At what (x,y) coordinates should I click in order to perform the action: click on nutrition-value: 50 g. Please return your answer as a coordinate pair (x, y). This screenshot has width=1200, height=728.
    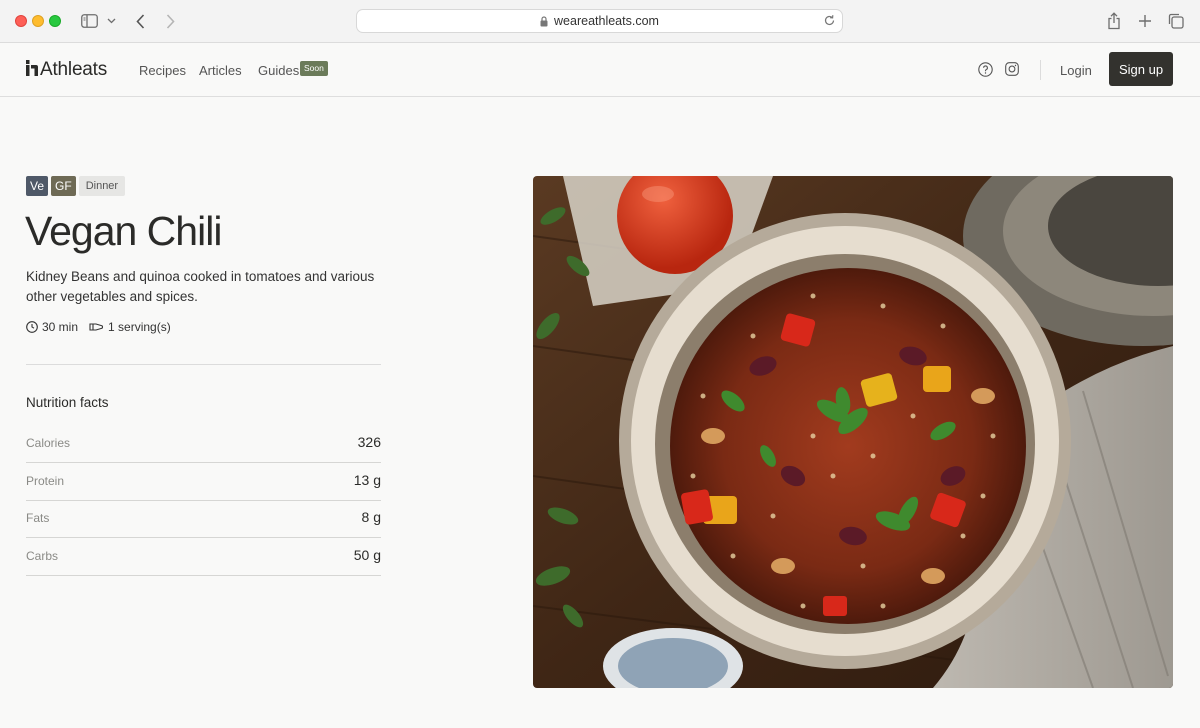
    Looking at the image, I should click on (367, 555).